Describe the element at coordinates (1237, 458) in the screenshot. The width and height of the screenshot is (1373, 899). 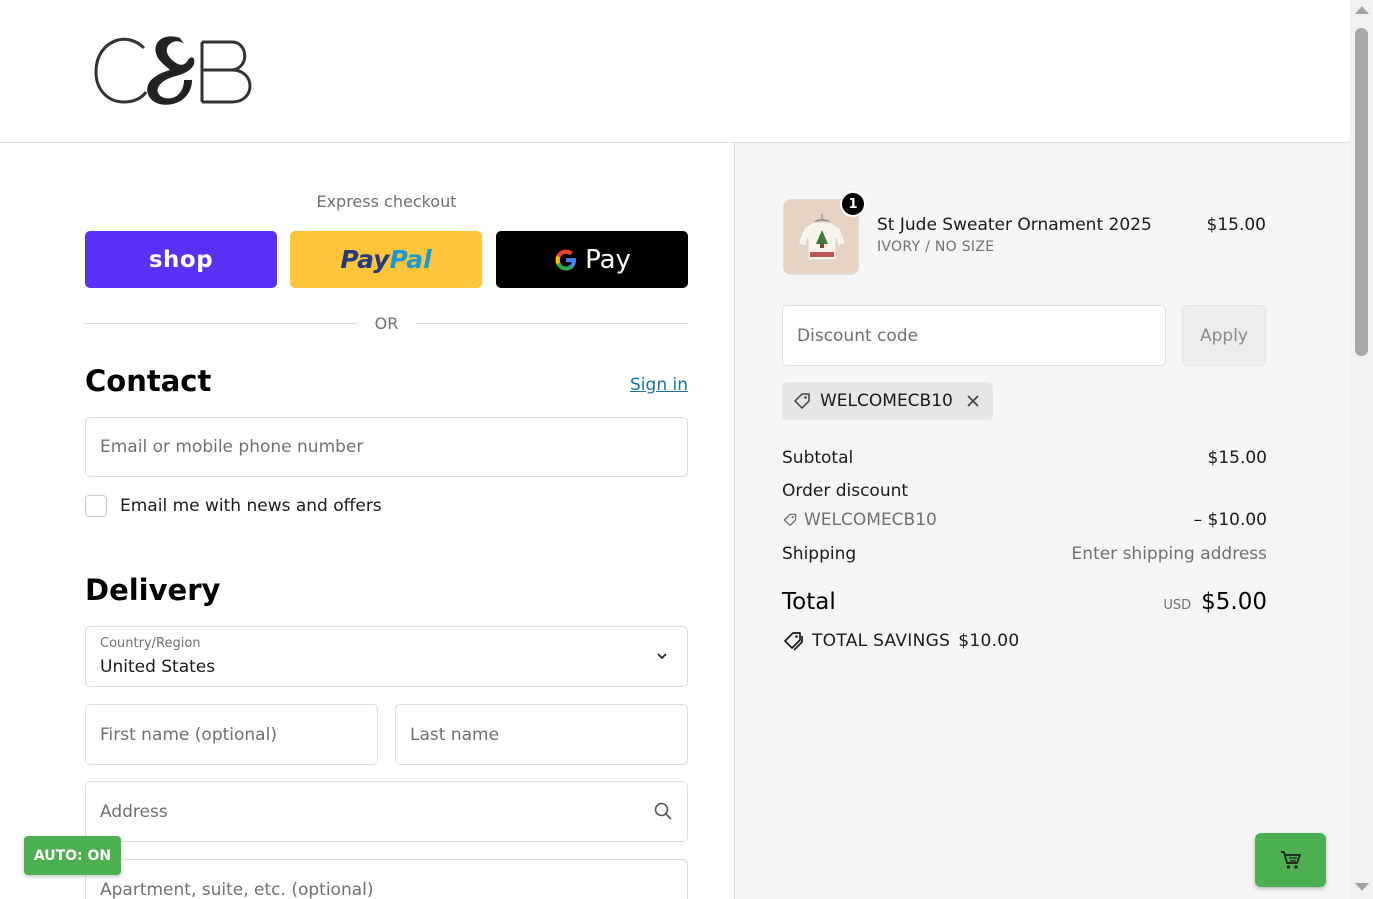
I see `subtotal-value: $15.00` at that location.